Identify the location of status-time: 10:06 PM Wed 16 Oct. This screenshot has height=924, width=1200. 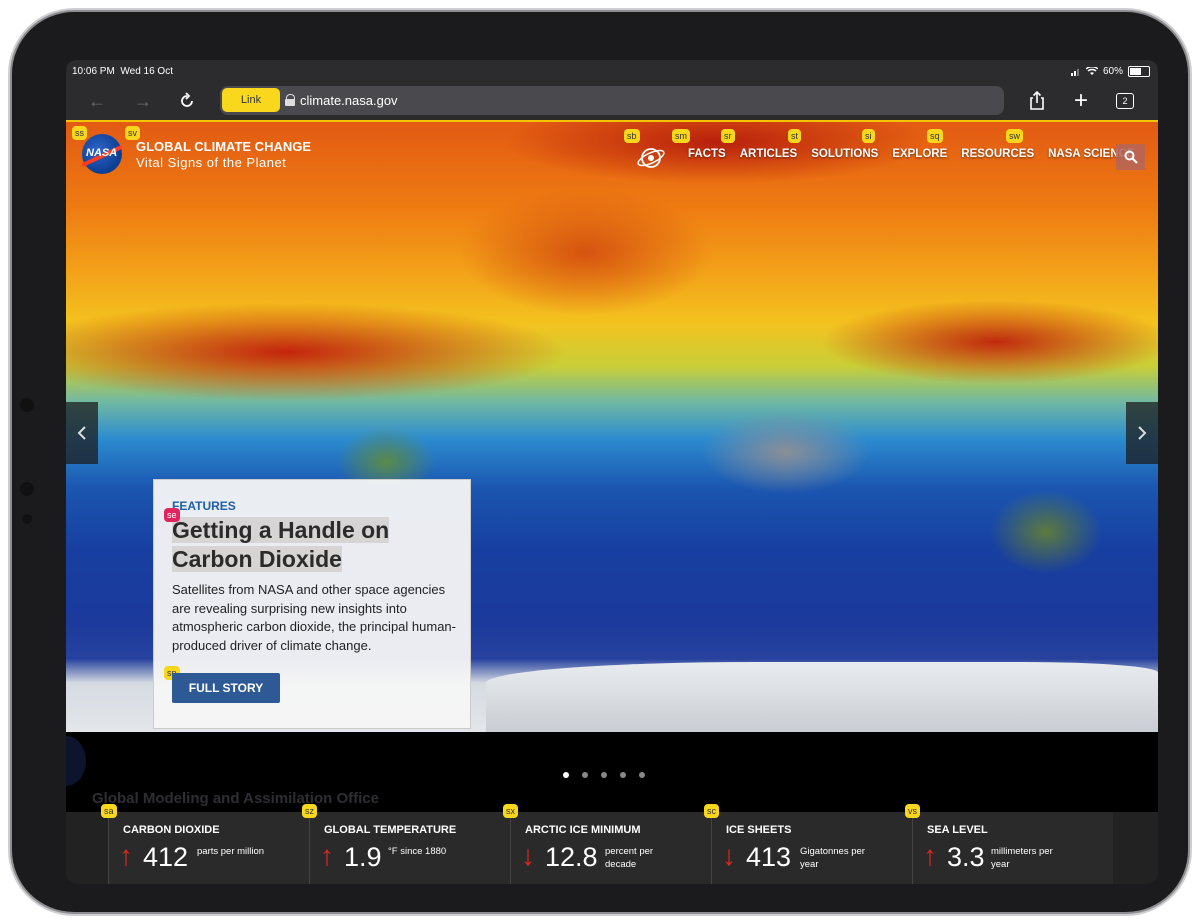
(122, 71).